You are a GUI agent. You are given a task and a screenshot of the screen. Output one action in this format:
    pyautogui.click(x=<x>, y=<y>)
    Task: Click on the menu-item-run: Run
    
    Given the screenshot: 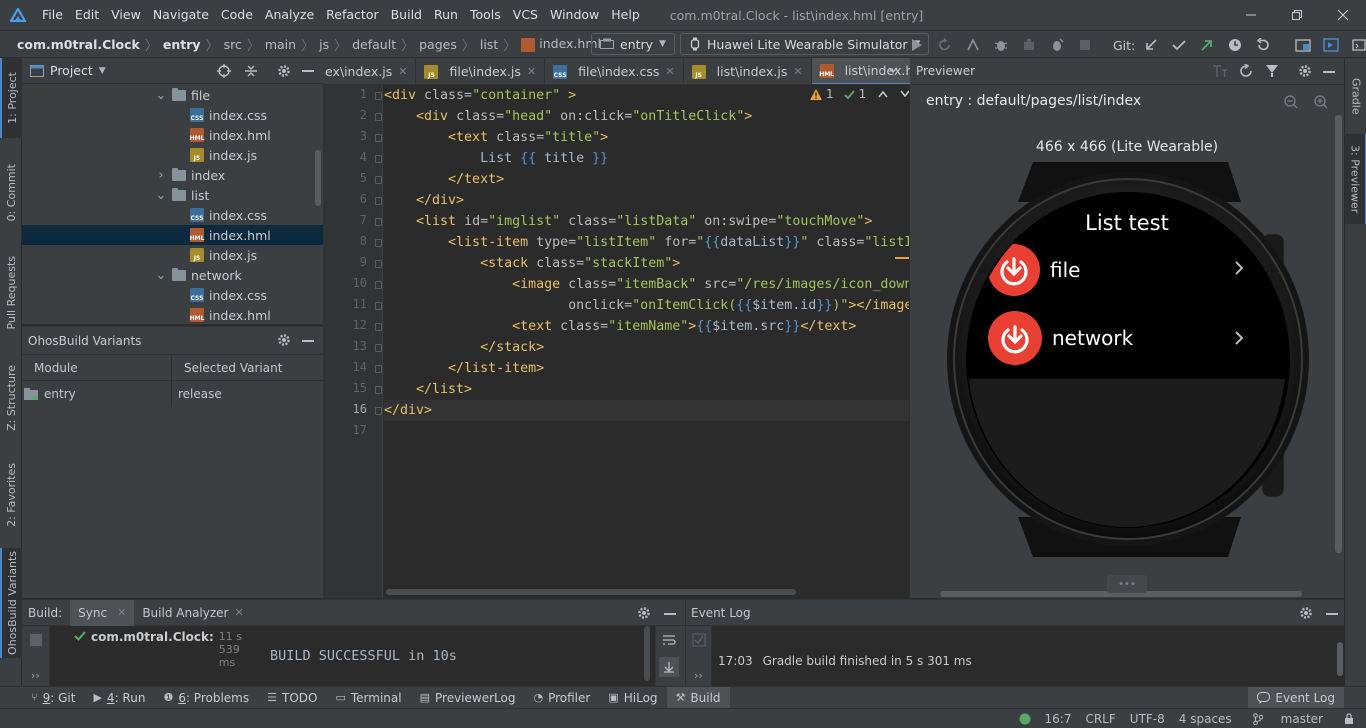 What is the action you would take?
    pyautogui.click(x=446, y=15)
    